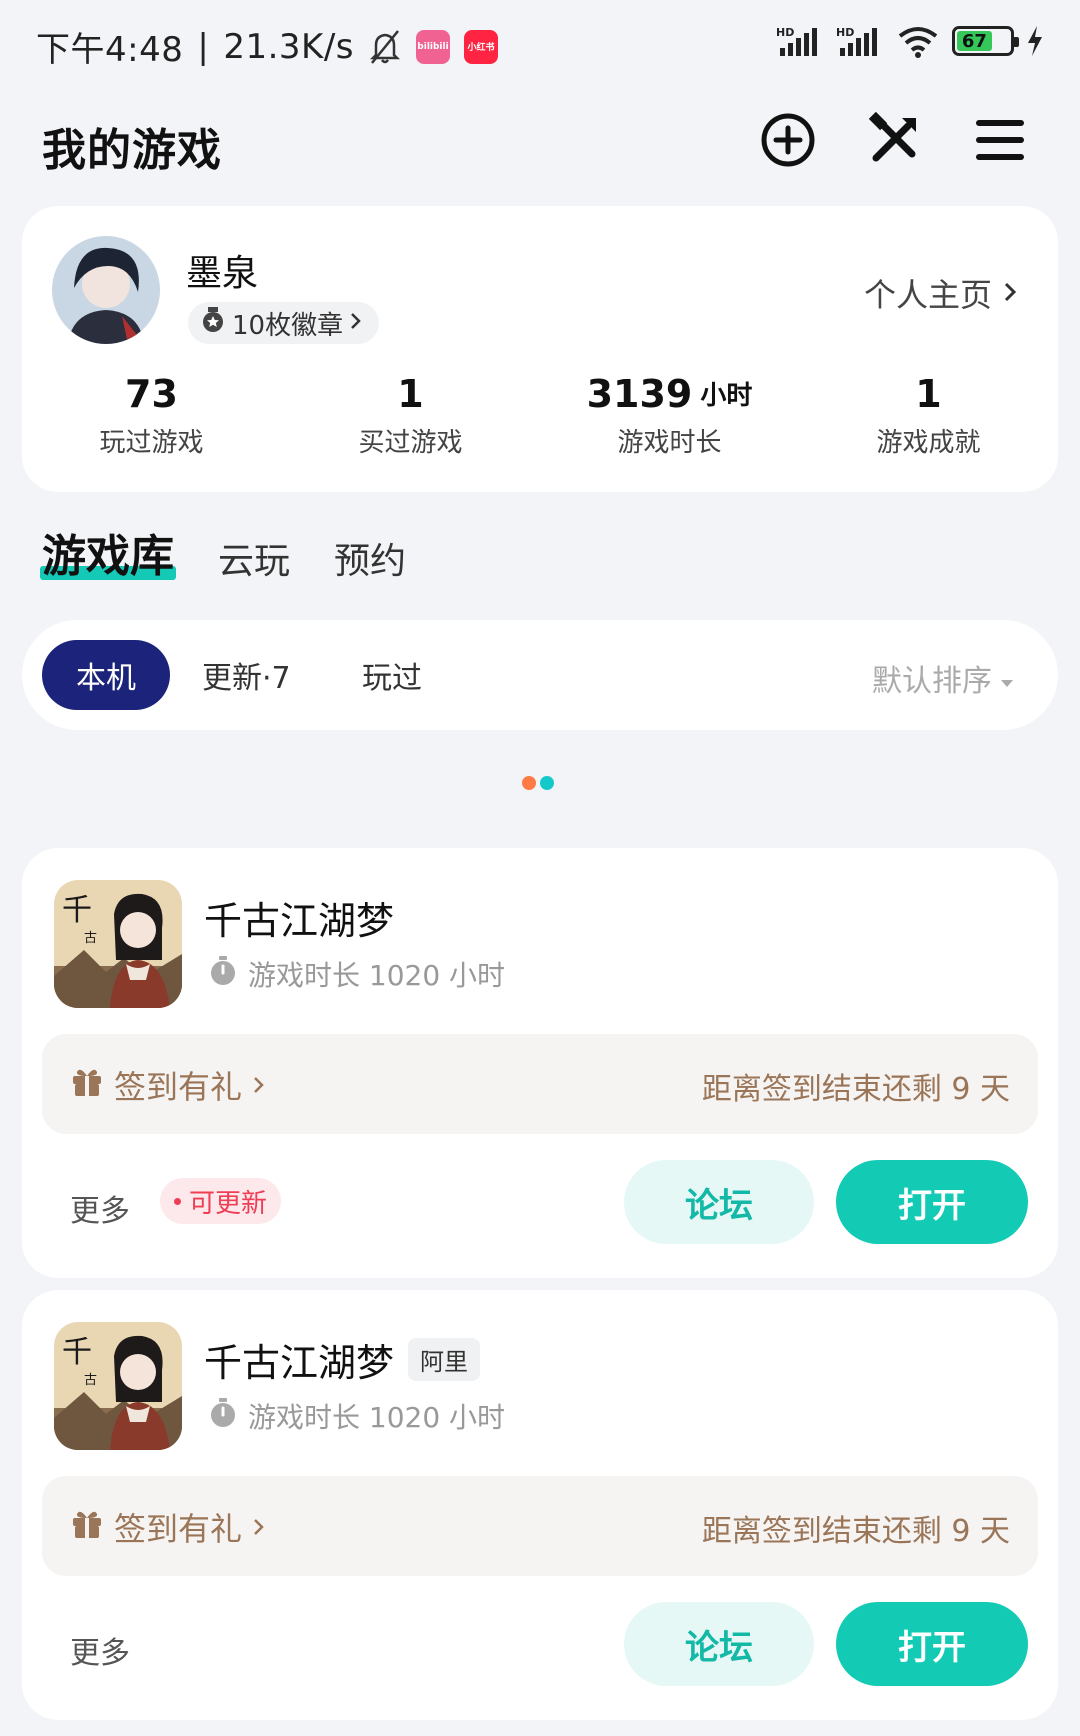  Describe the element at coordinates (132, 150) in the screenshot. I see `page-title: 我的游戏` at that location.